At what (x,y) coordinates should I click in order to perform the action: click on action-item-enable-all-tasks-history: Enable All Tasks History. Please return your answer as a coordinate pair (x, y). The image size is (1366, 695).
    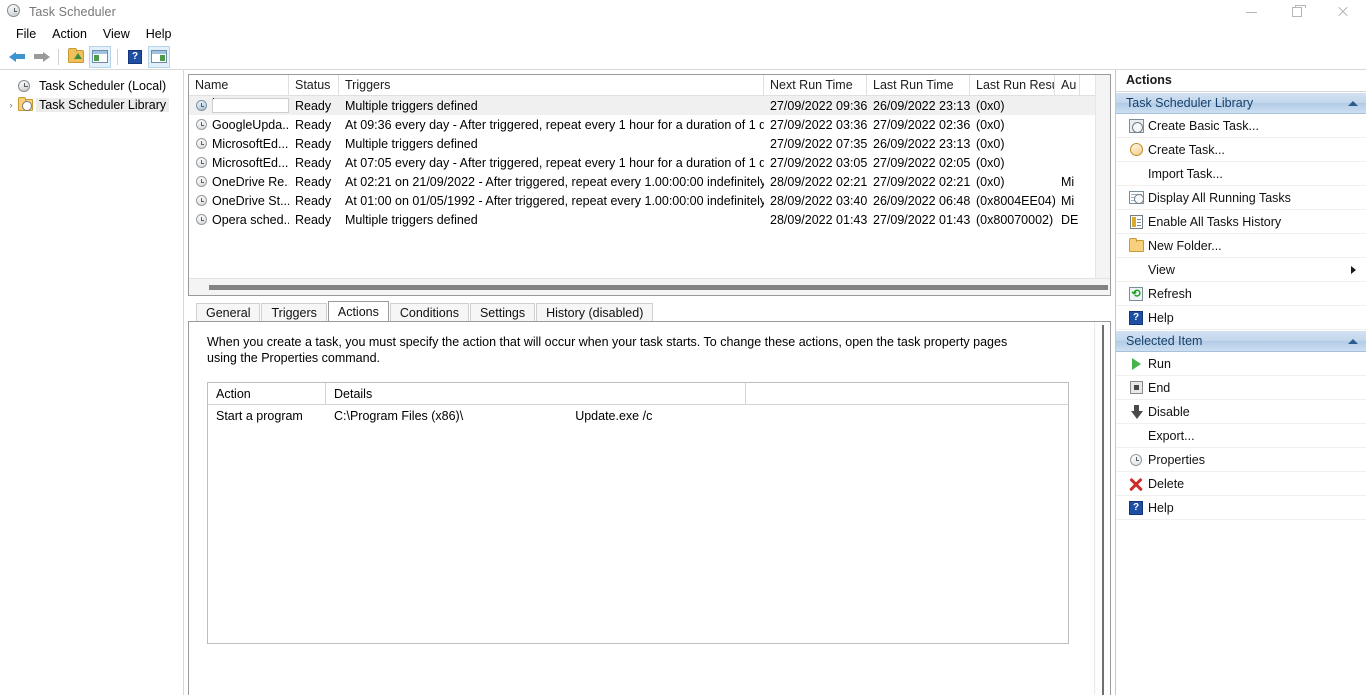
    Looking at the image, I should click on (1241, 222).